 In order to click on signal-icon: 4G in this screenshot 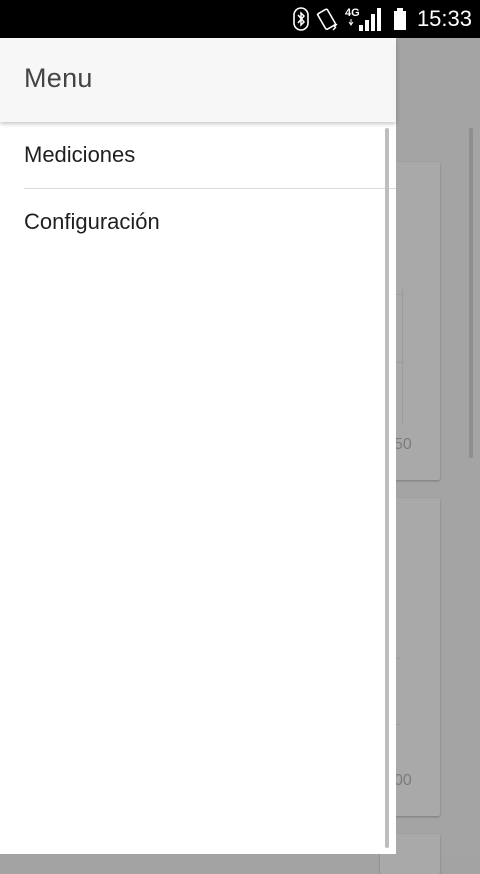, I will do `click(366, 19)`.